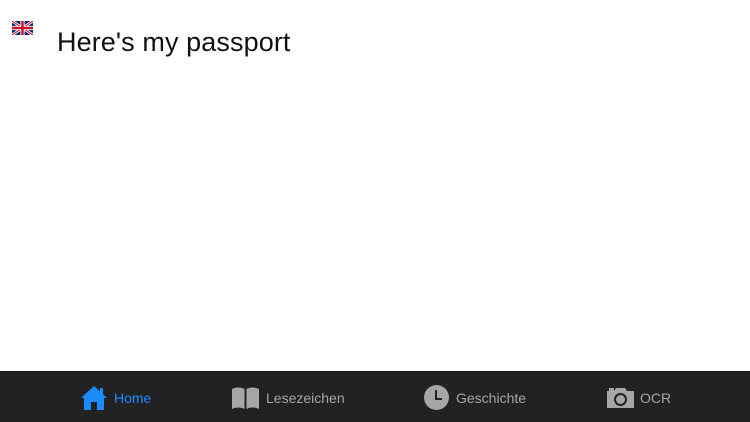 This screenshot has width=750, height=422. What do you see at coordinates (491, 397) in the screenshot?
I see `tab-history-label: Geschichte` at bounding box center [491, 397].